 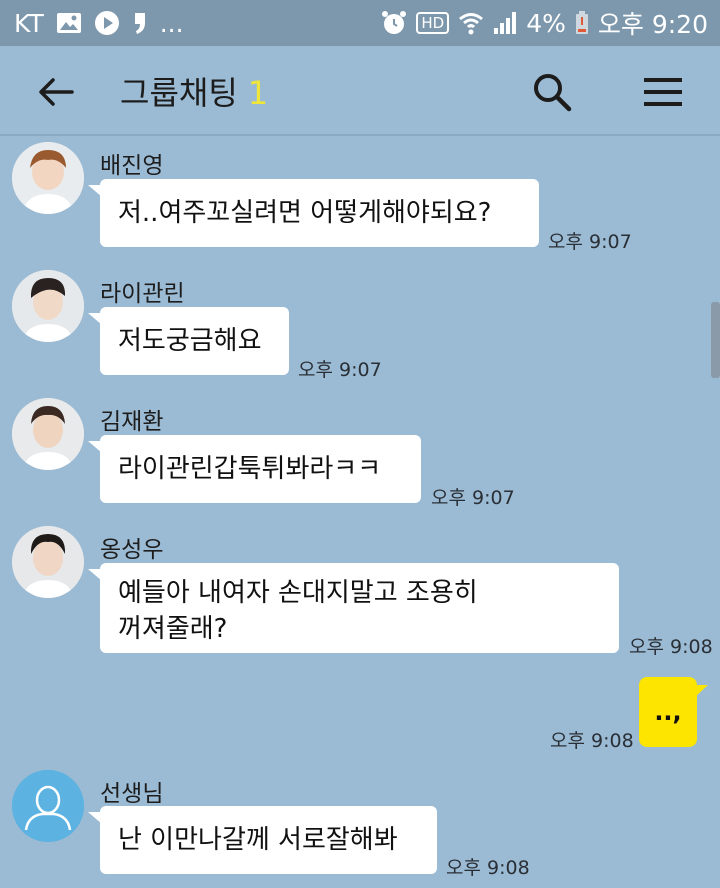 I want to click on default-profile-icon, so click(x=48, y=806).